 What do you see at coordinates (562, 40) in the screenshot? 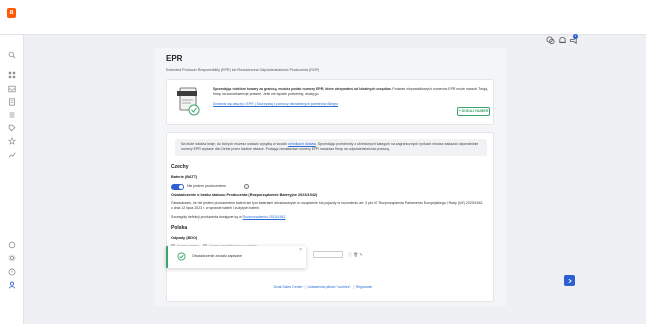
I see `bell-icon` at bounding box center [562, 40].